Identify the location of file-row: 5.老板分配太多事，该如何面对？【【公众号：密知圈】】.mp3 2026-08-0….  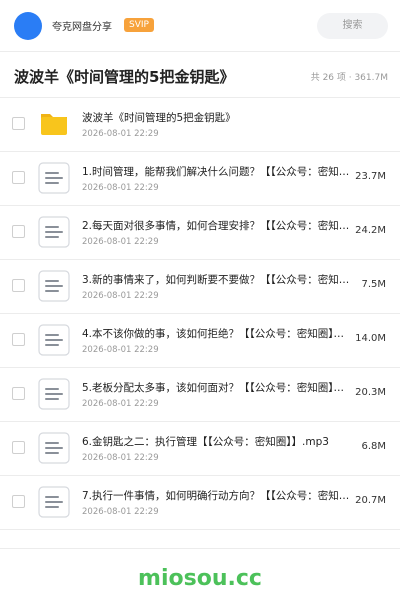
(200, 395).